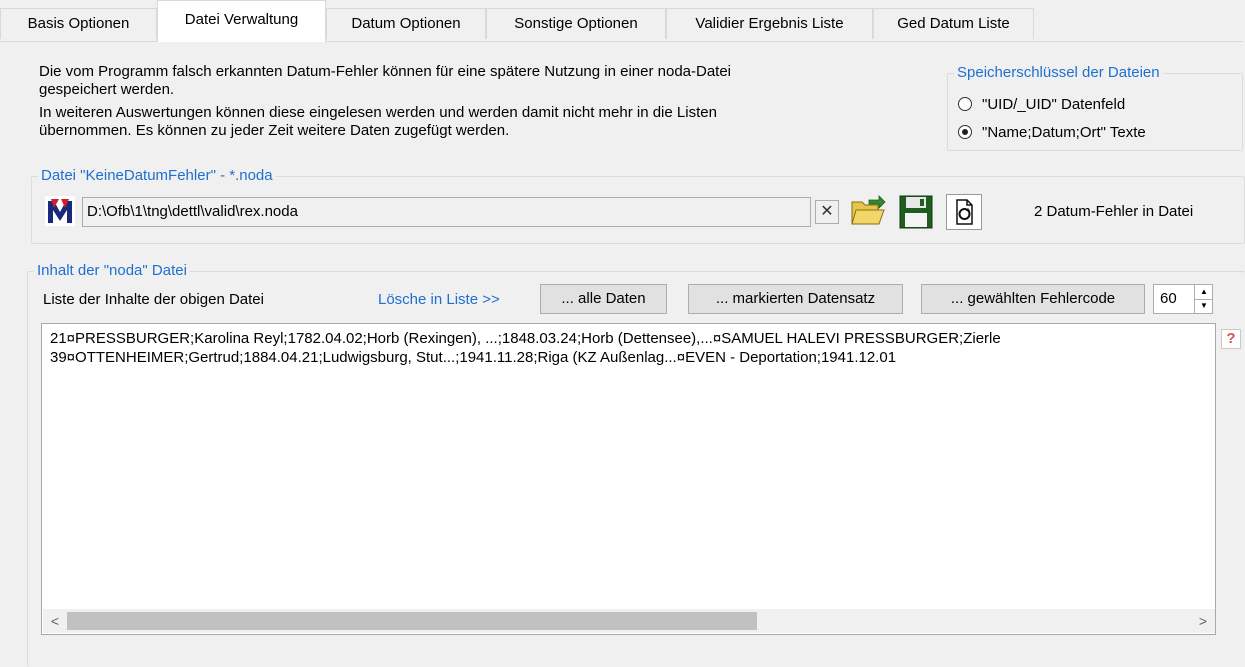  Describe the element at coordinates (446, 212) in the screenshot. I see `file-path-field: D:\Ofb\1\tng\dettl\valid\rex.noda` at that location.